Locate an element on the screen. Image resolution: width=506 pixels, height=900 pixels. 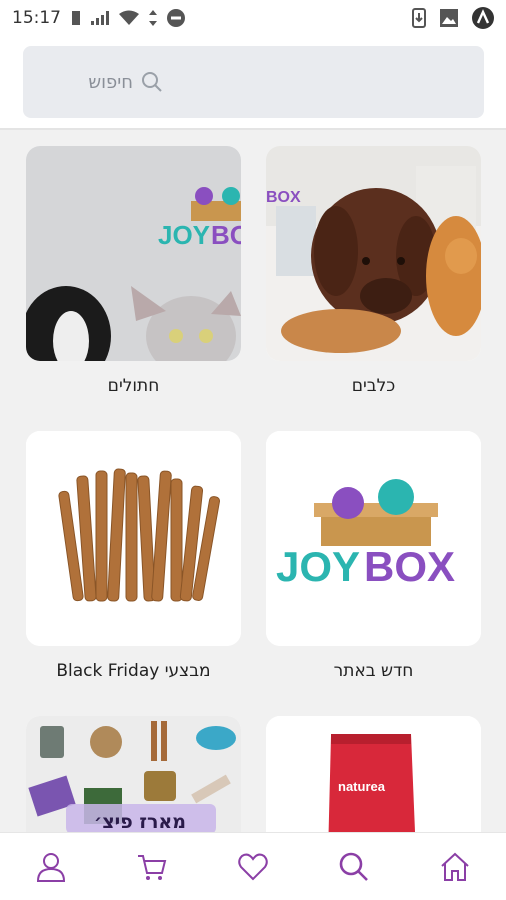
box-title-text: מארז פיצ׳ is located at coordinates (140, 821).